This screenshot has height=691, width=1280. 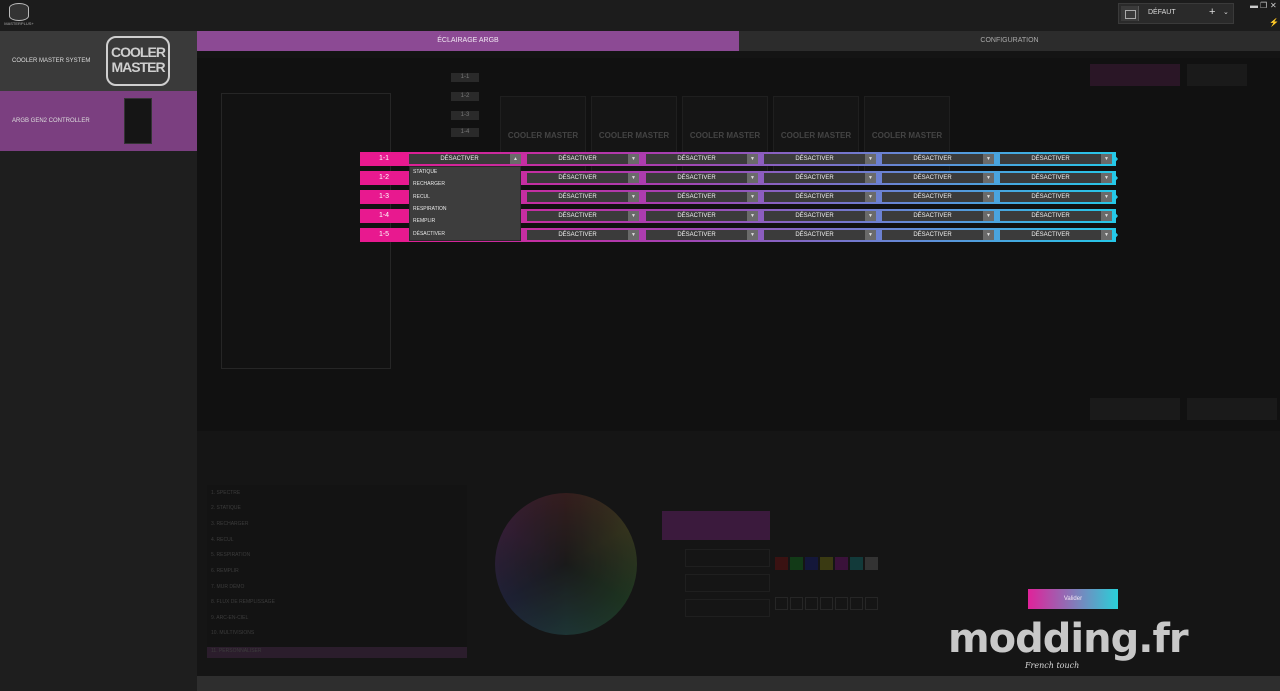 What do you see at coordinates (230, 618) in the screenshot?
I see `list-item: 9. ARC-EN-CIEL` at bounding box center [230, 618].